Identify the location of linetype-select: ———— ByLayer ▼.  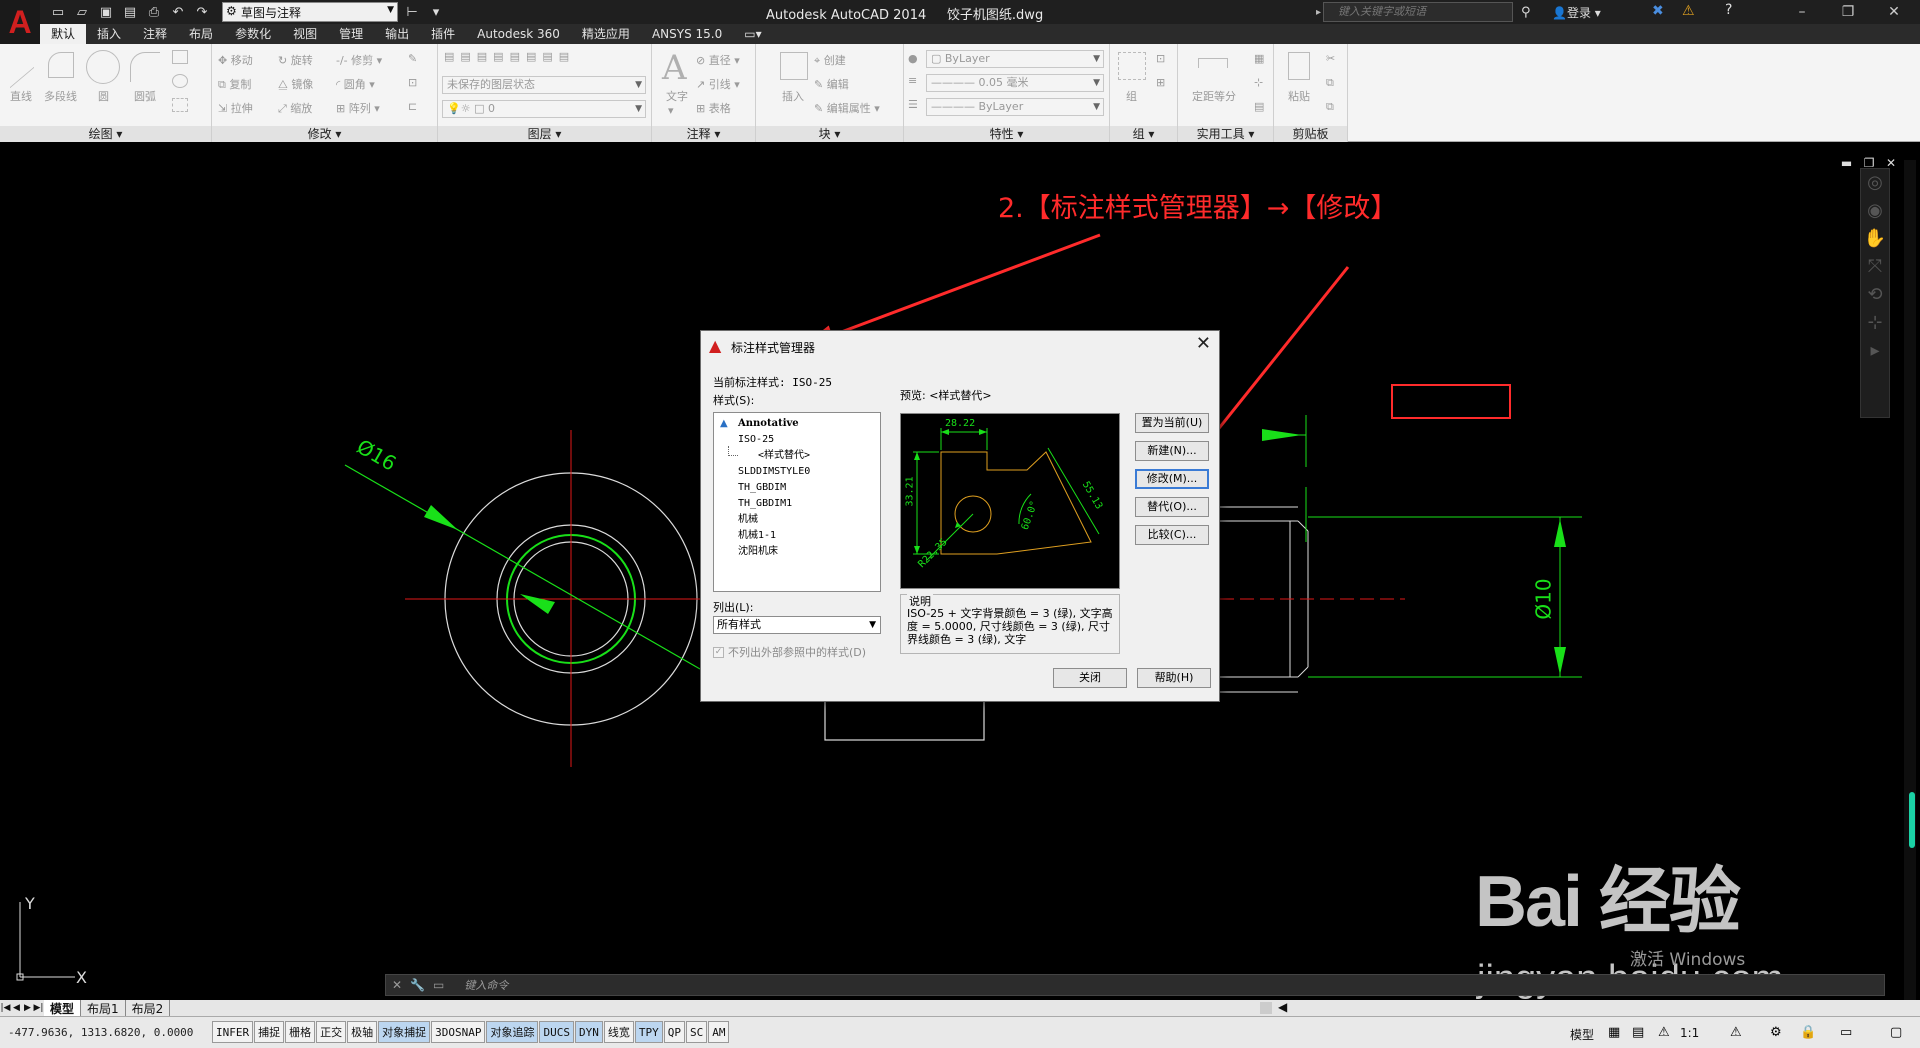
(1015, 107).